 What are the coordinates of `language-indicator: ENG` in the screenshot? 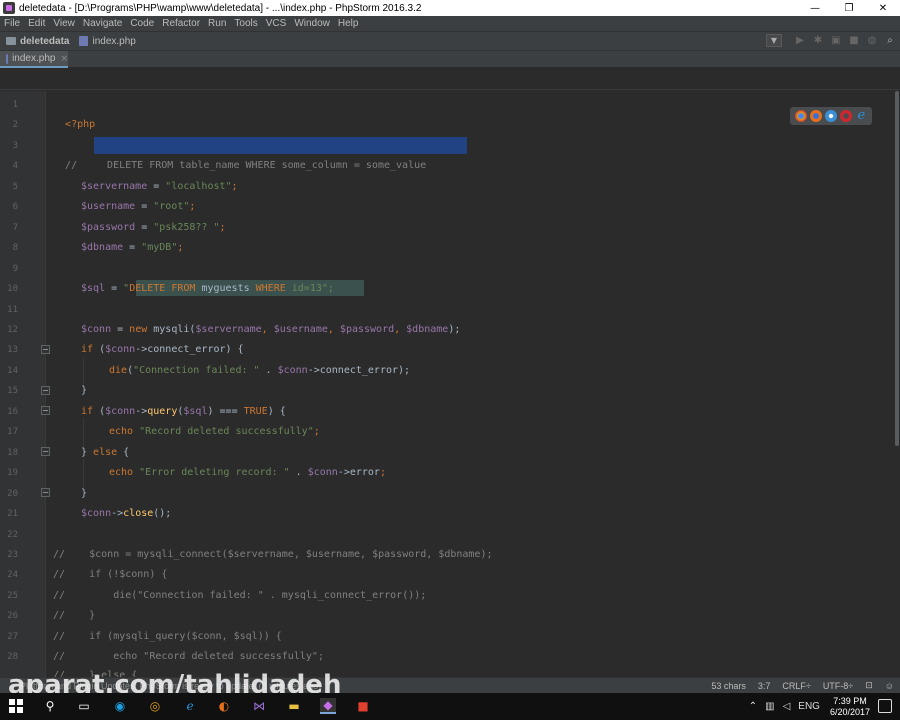 It's located at (809, 706).